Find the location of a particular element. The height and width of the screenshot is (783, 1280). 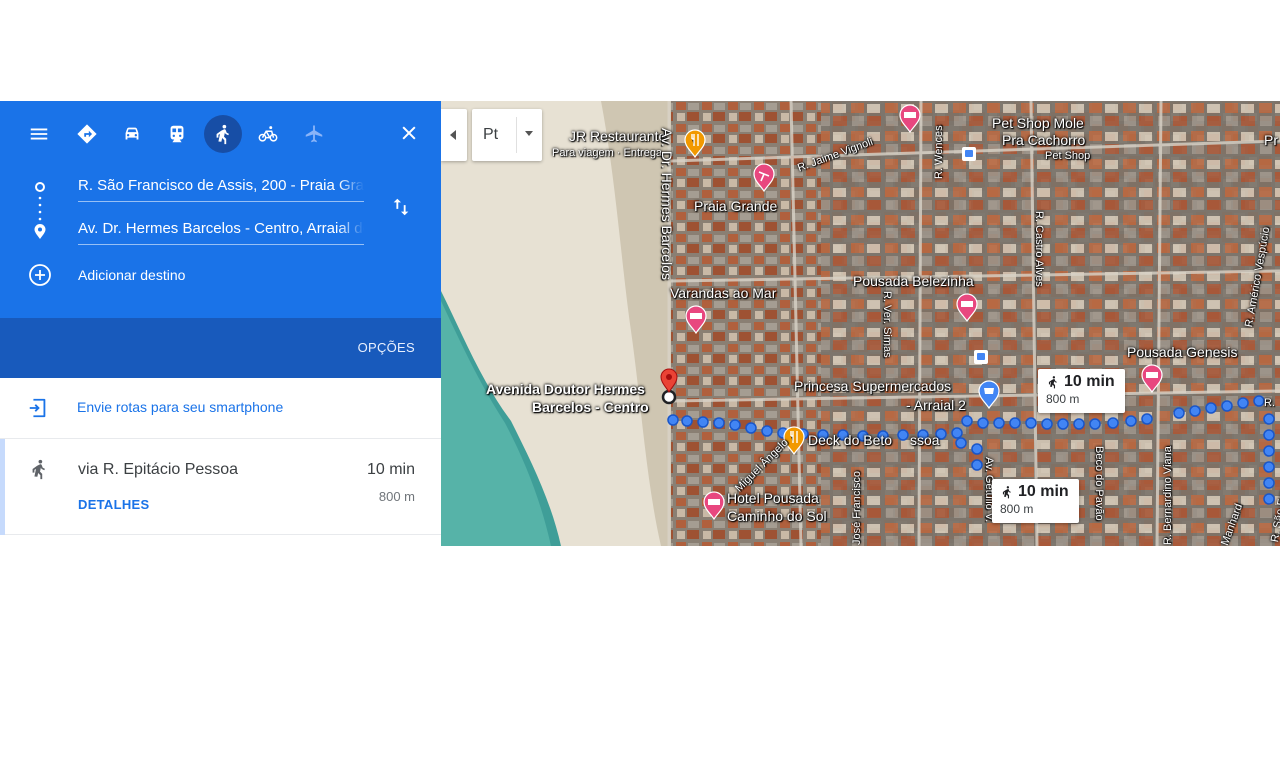

menu-icon is located at coordinates (39, 134).